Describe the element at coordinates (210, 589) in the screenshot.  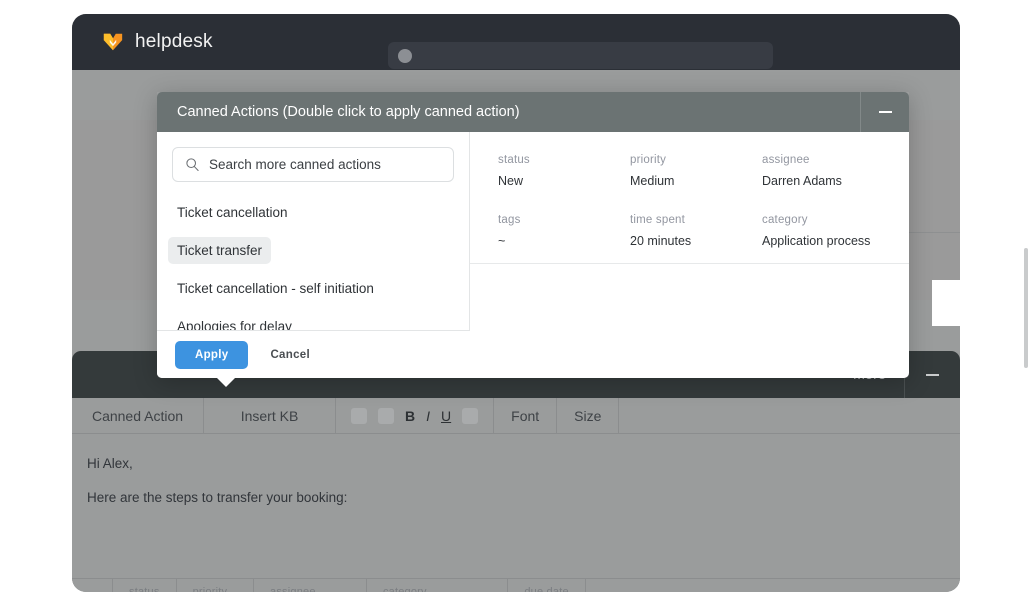
I see `property-priority-label: priority` at that location.